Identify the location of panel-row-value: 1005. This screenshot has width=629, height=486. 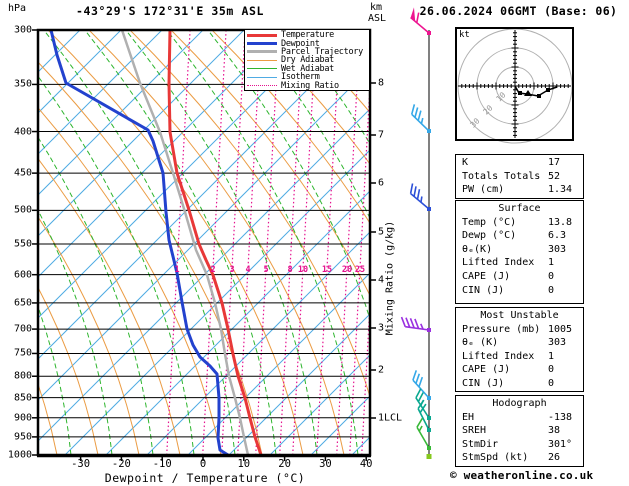
(560, 329).